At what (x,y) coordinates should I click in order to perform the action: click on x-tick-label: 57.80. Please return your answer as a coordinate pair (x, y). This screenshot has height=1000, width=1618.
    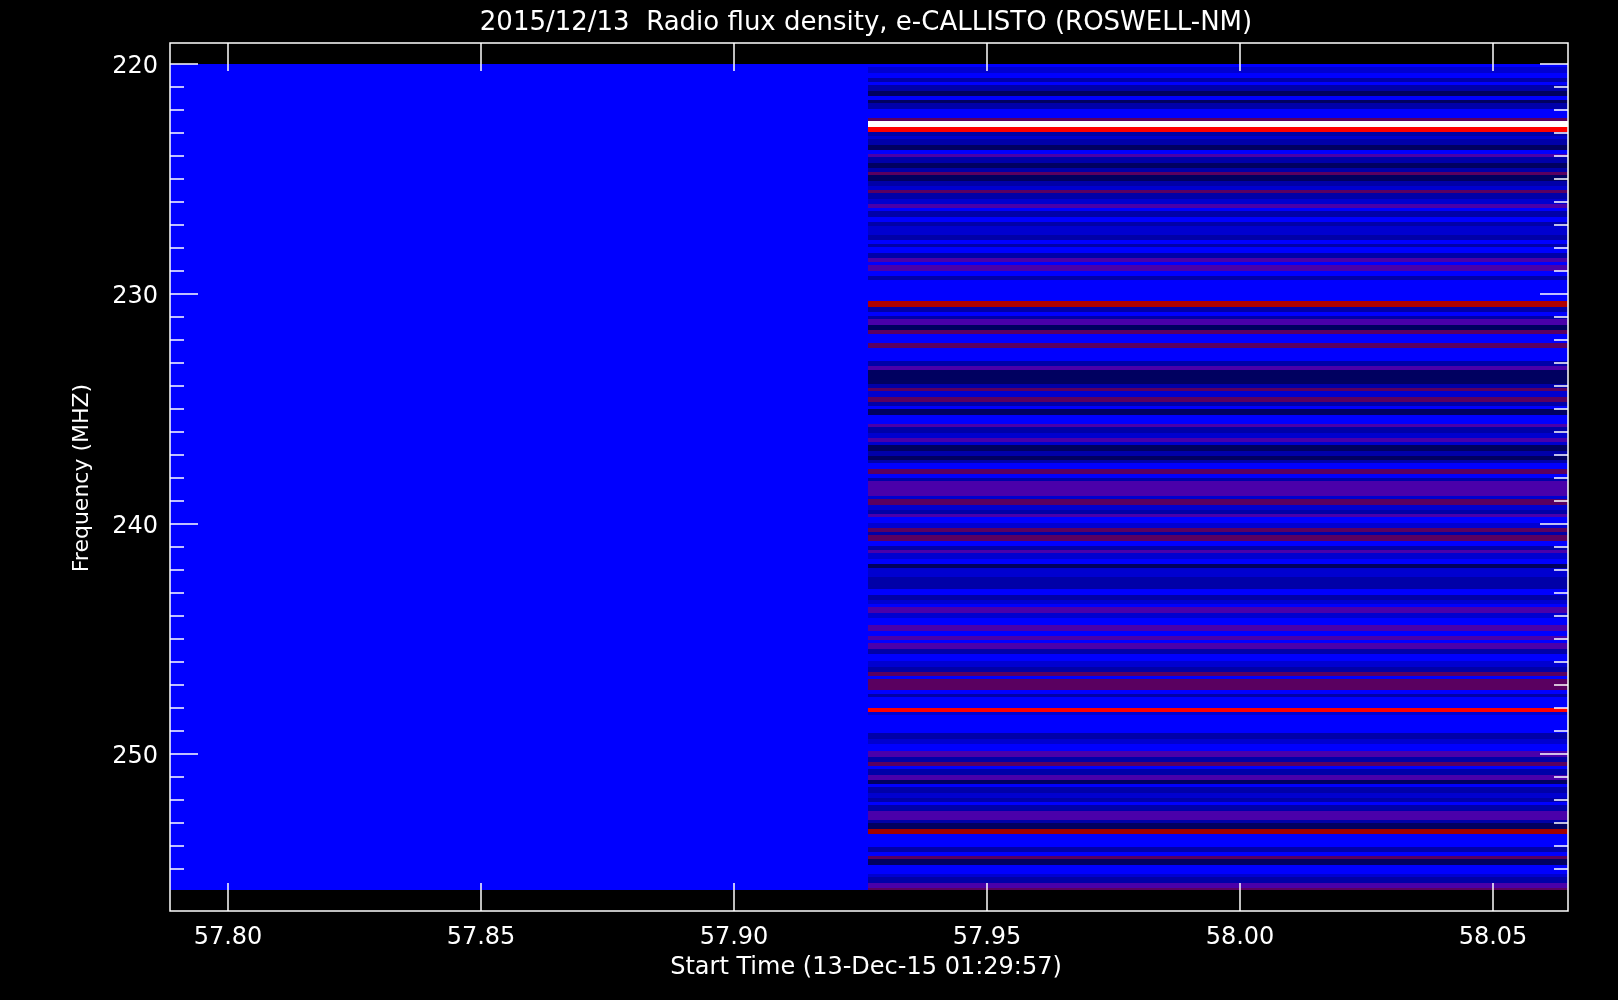
    Looking at the image, I should click on (228, 936).